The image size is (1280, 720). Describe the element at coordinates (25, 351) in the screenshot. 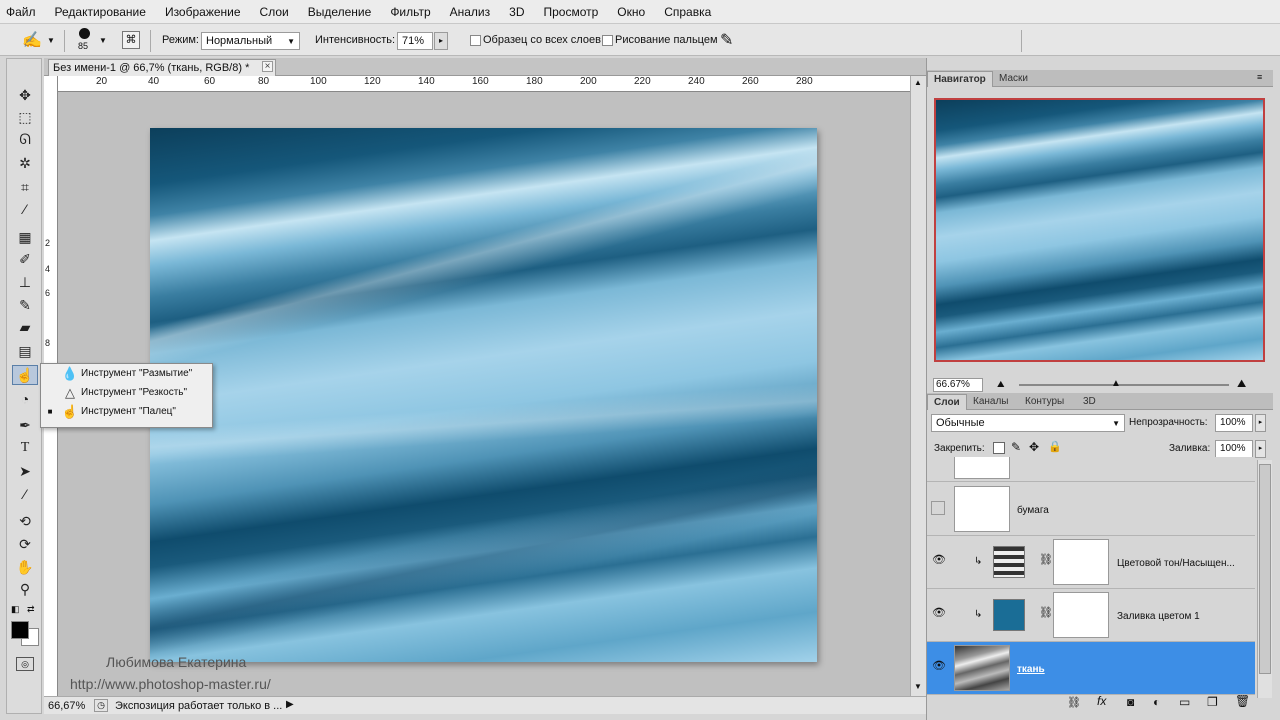

I see `gradient-tool-icon: ▤` at that location.